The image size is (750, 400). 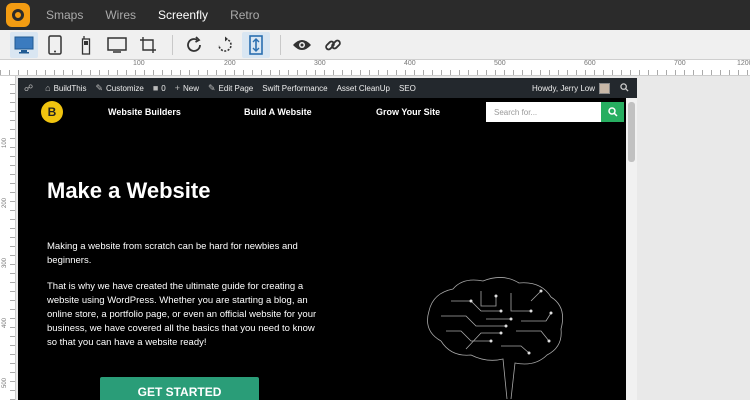 What do you see at coordinates (631, 249) in the screenshot?
I see `preview-scrollbar` at bounding box center [631, 249].